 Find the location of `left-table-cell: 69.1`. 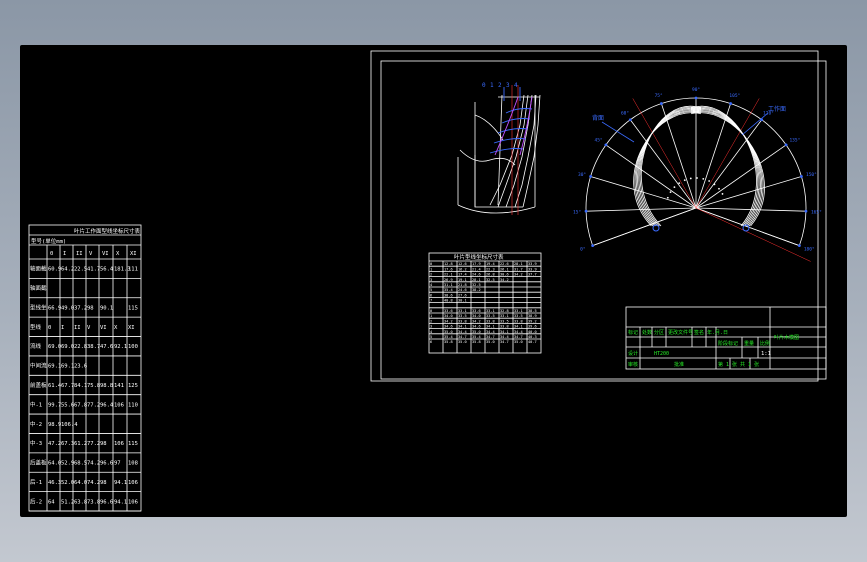

left-table-cell: 69.1 is located at coordinates (67, 367).